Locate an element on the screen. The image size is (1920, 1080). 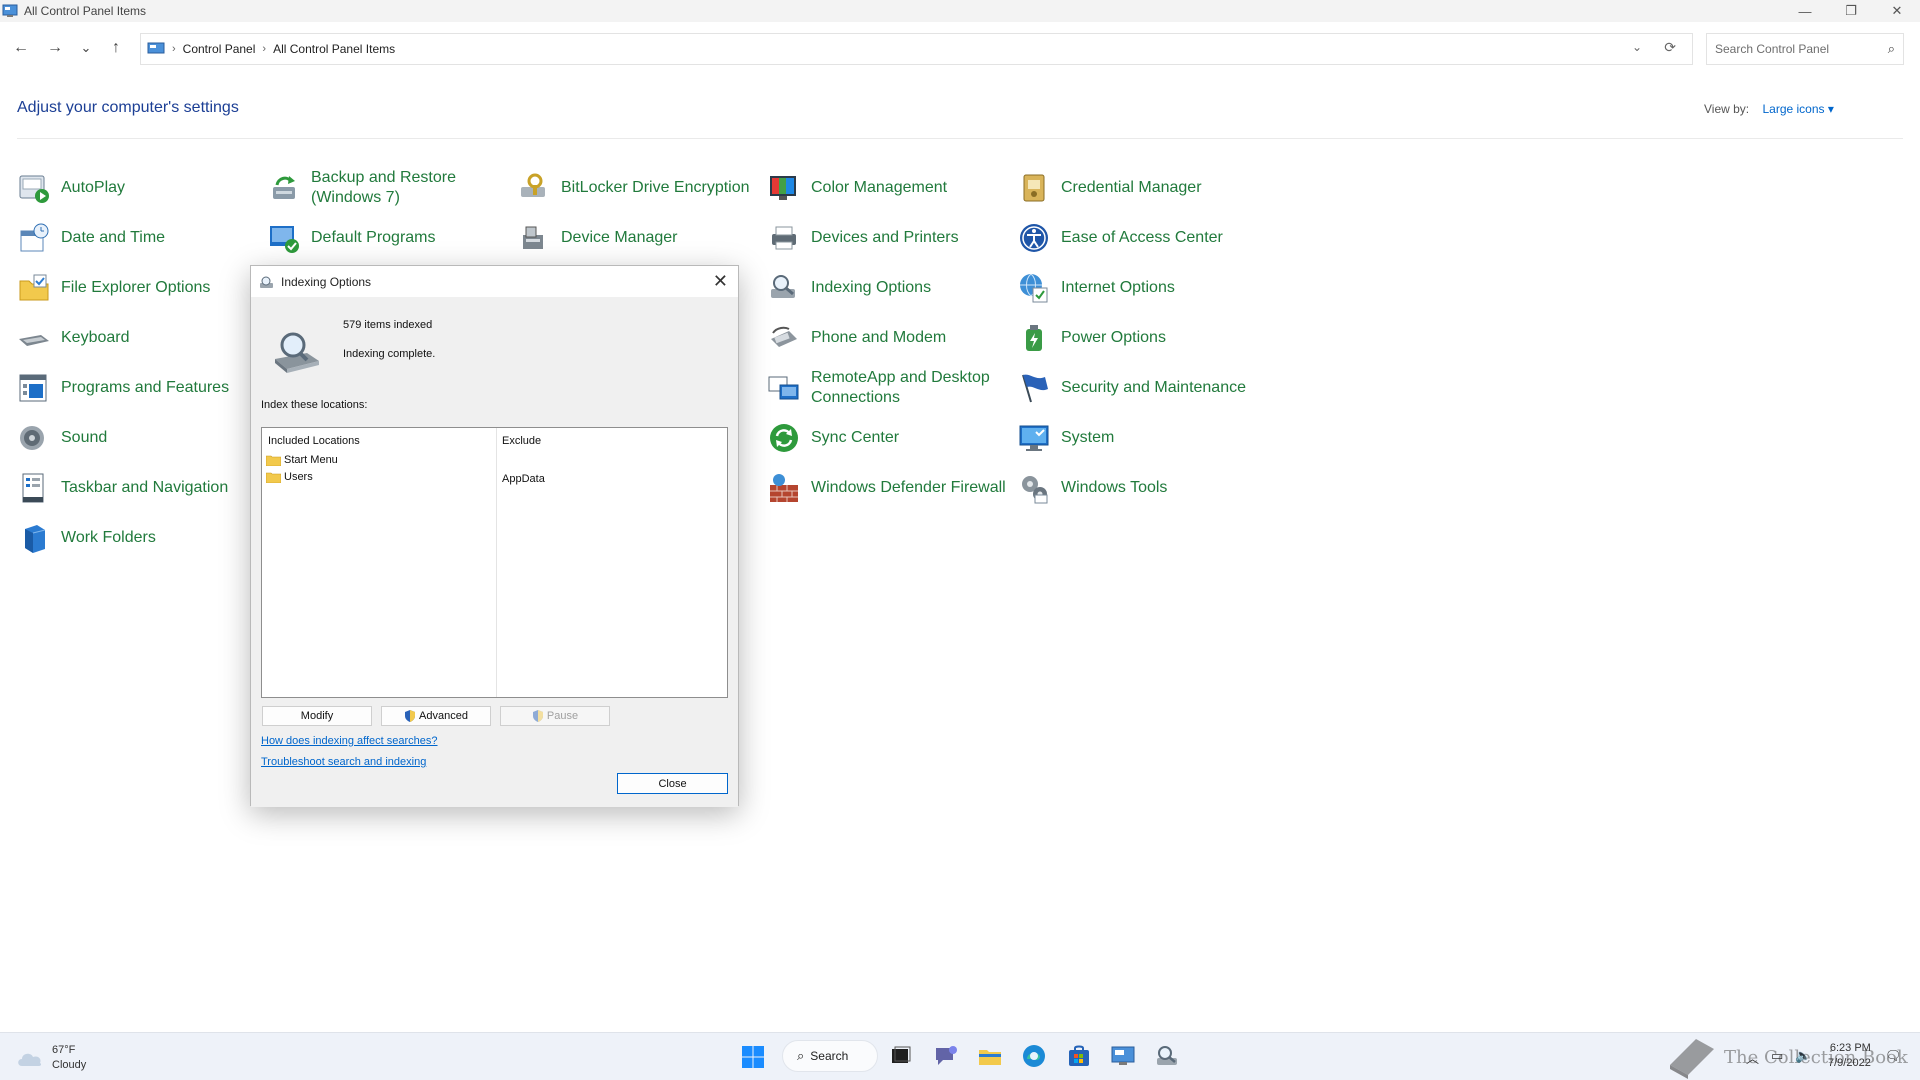
cp-item-label: Phone and Modem is located at coordinates (879, 337).